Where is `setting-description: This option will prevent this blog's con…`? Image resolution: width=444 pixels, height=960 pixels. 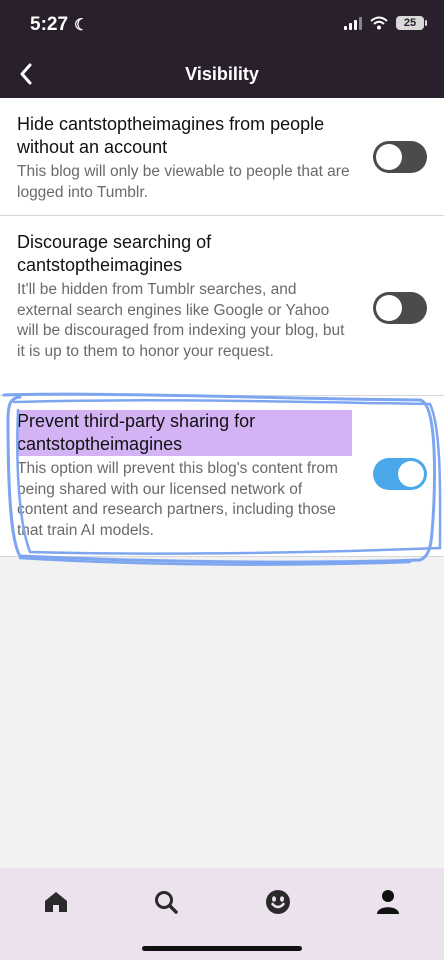
setting-description: This option will prevent this blog's con… is located at coordinates (177, 499).